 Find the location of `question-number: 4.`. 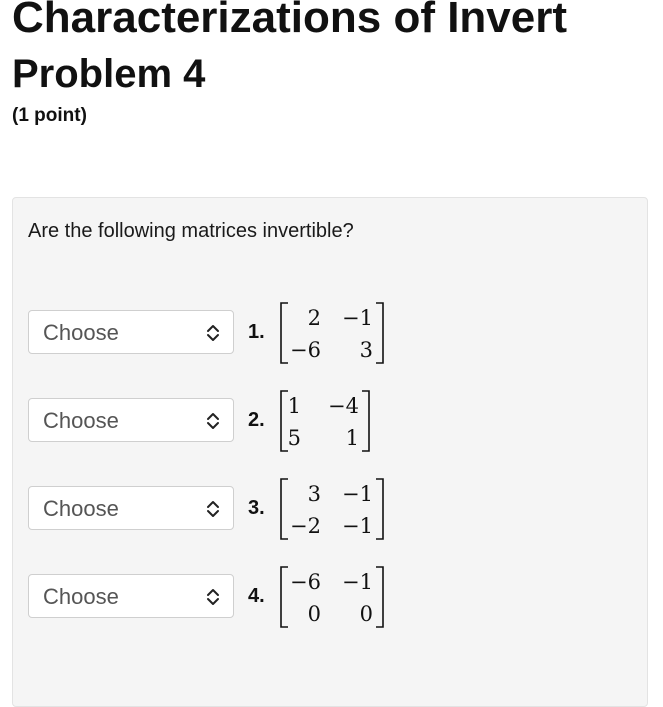

question-number: 4. is located at coordinates (256, 596).